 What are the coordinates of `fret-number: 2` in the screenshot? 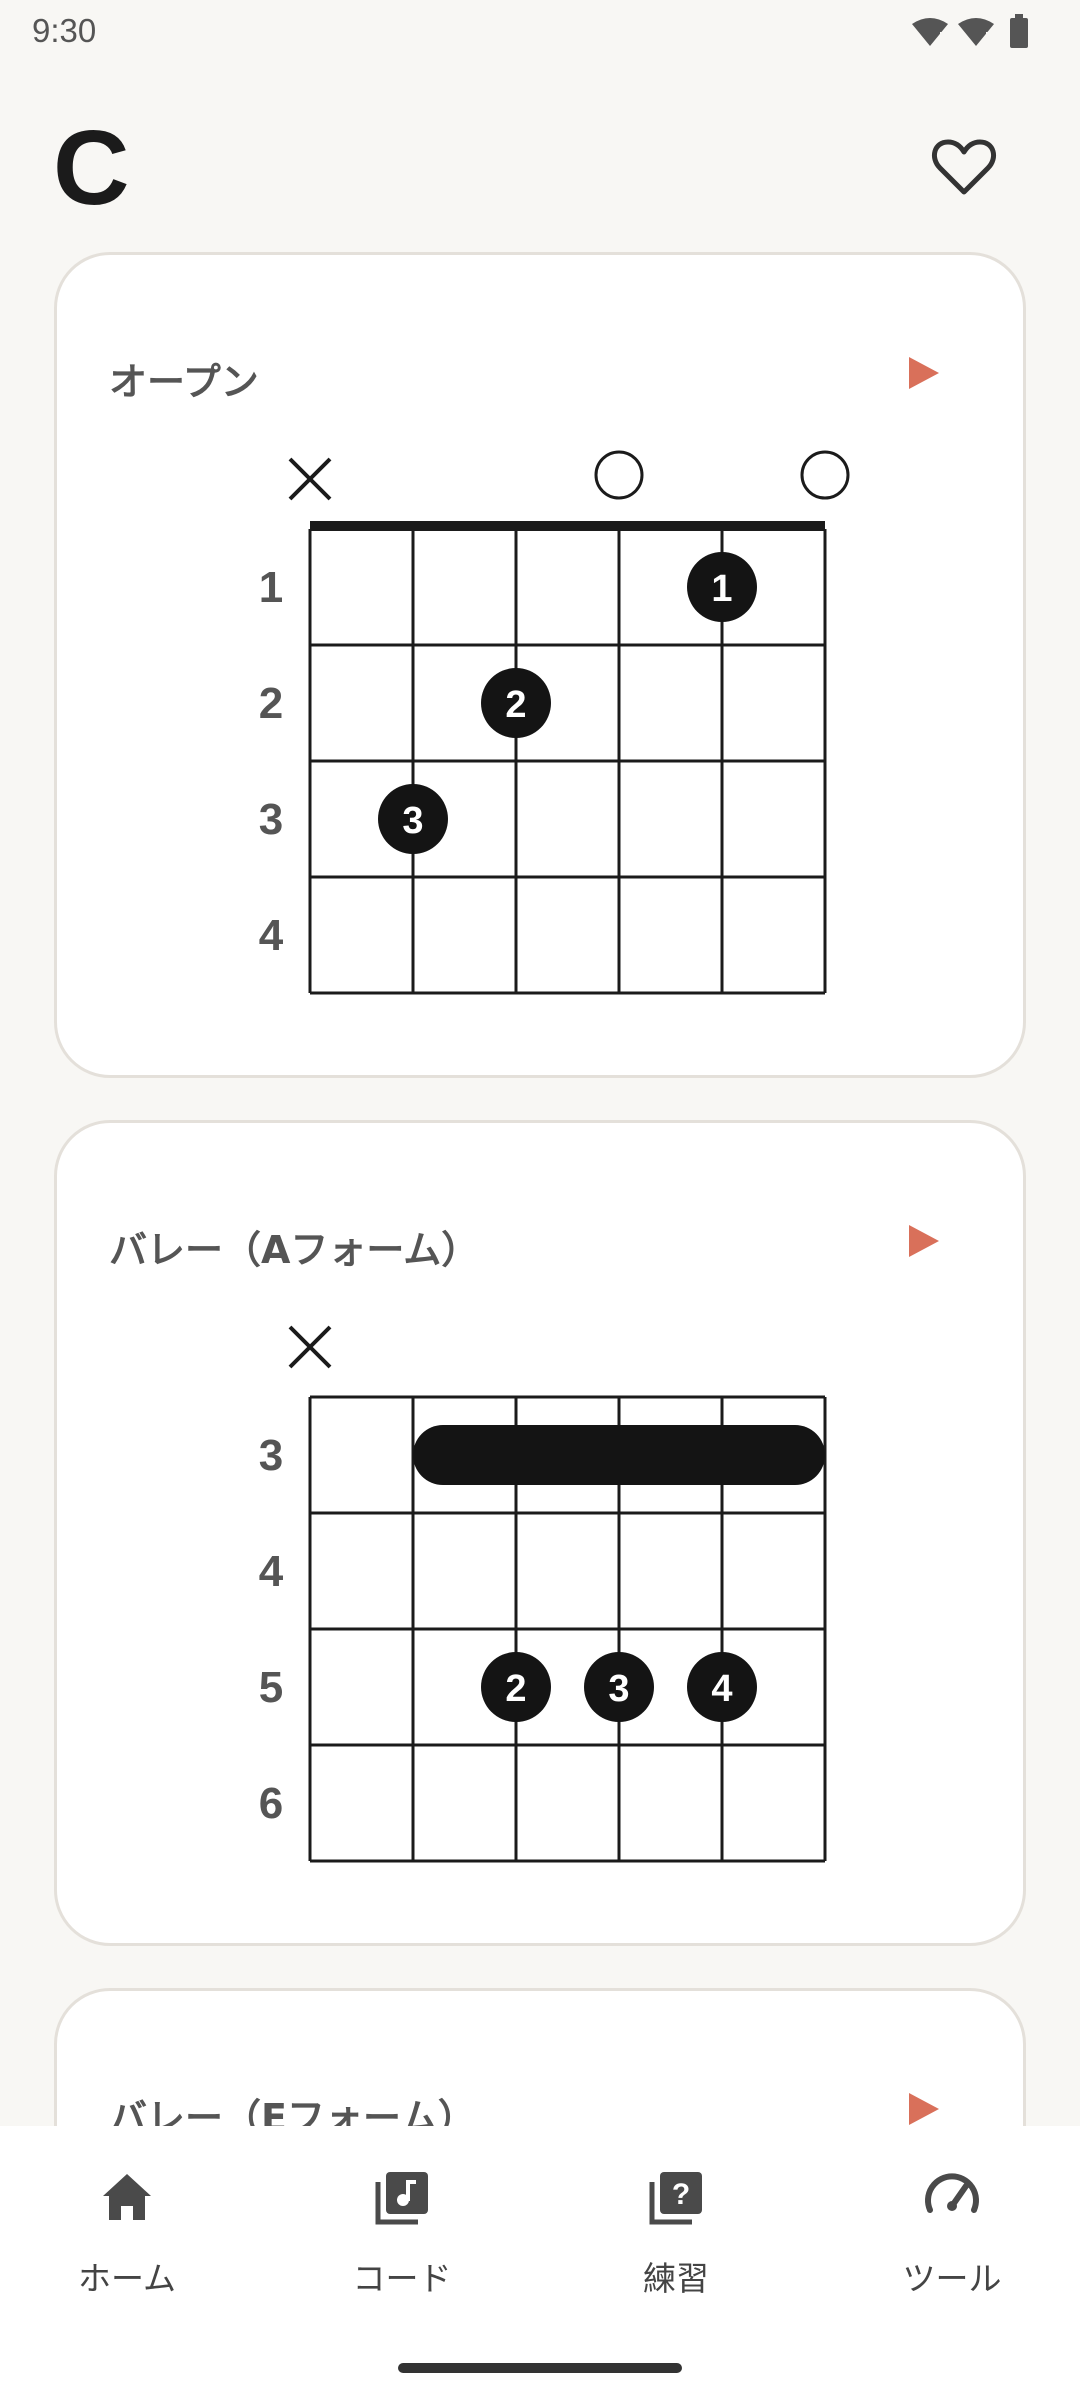 It's located at (271, 703).